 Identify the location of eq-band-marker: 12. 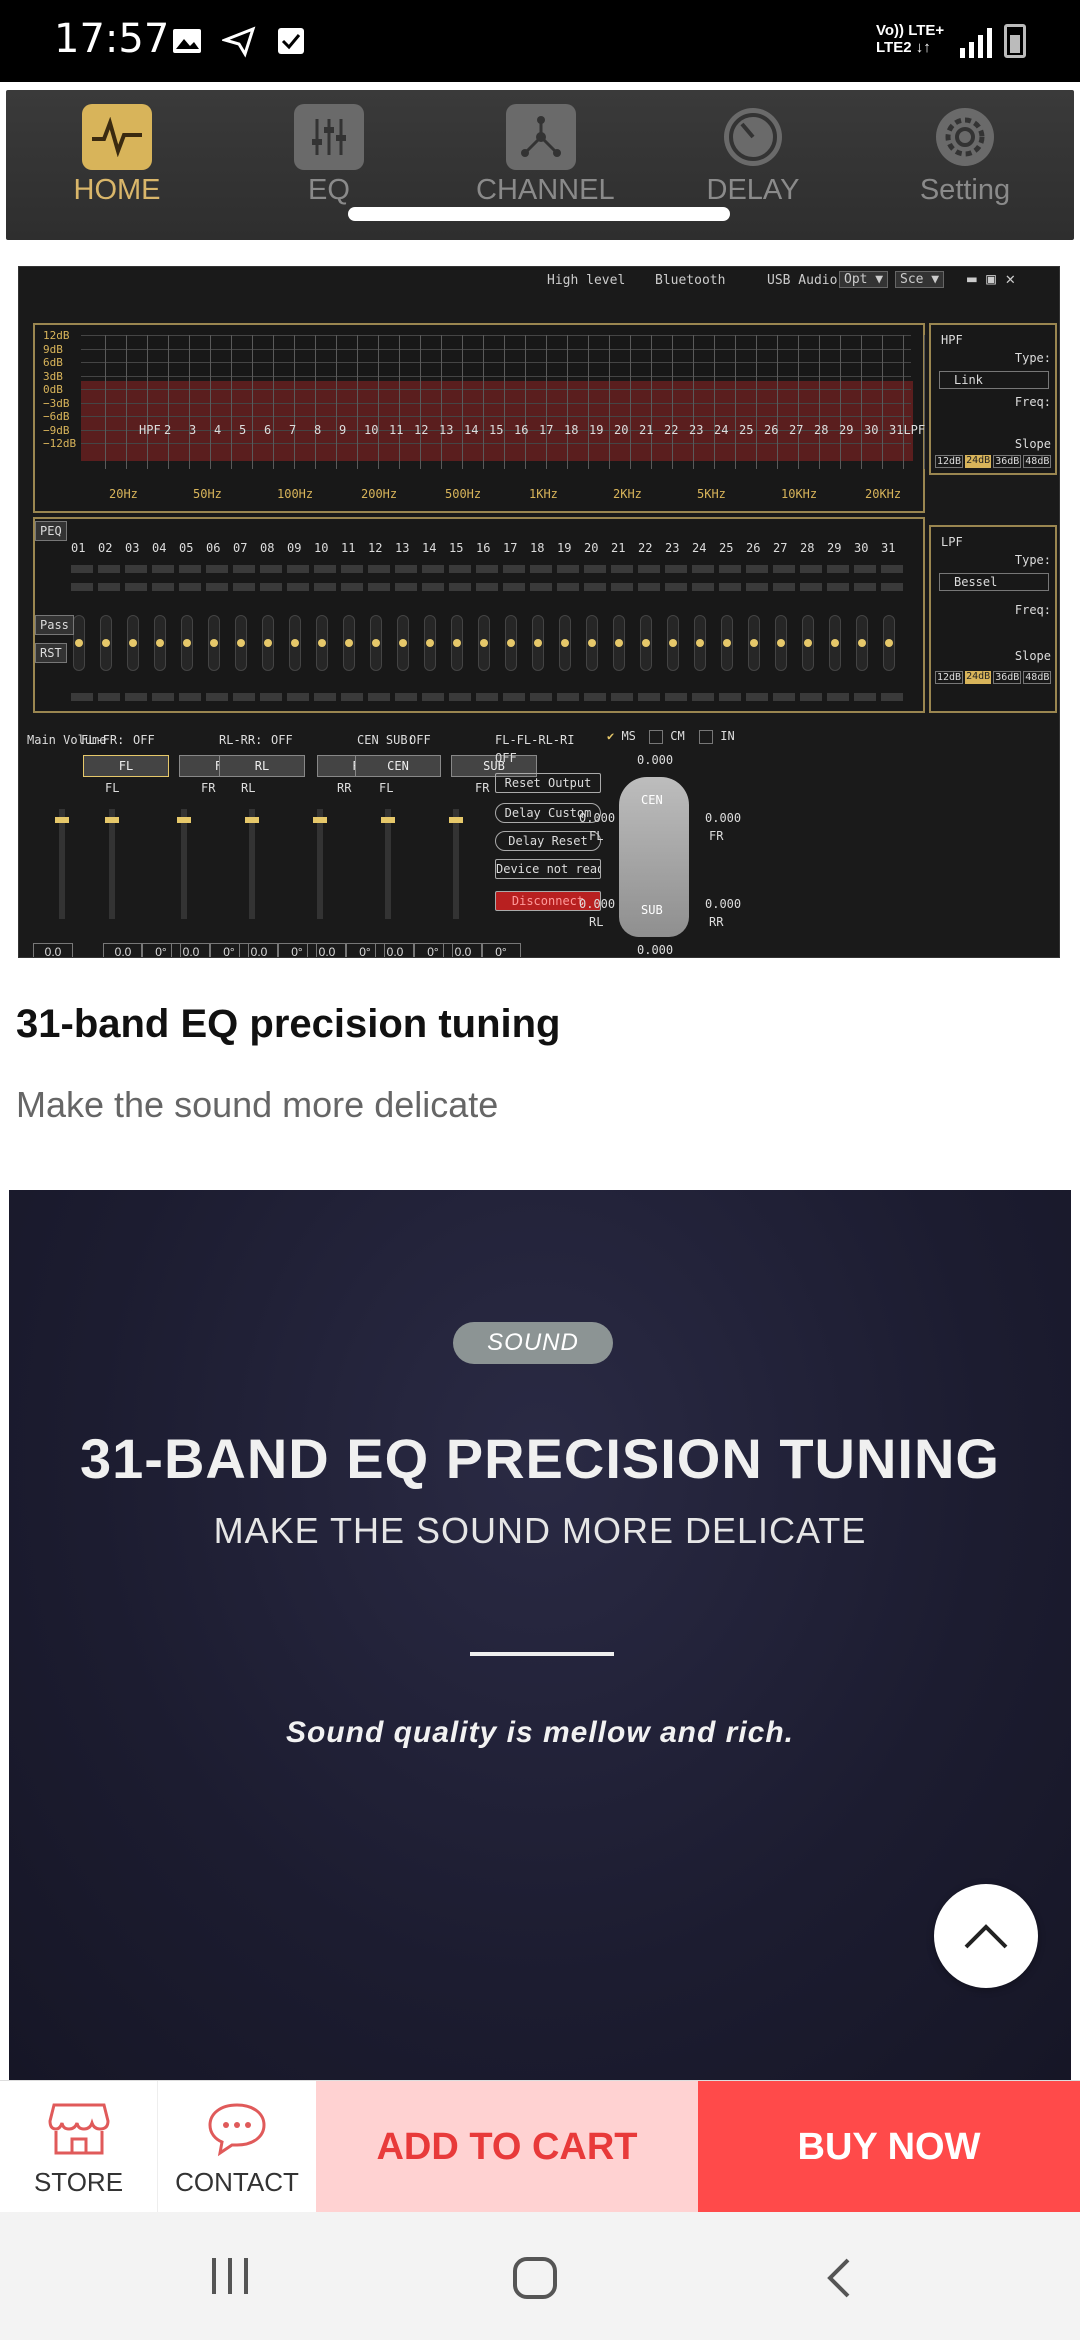
(421, 430).